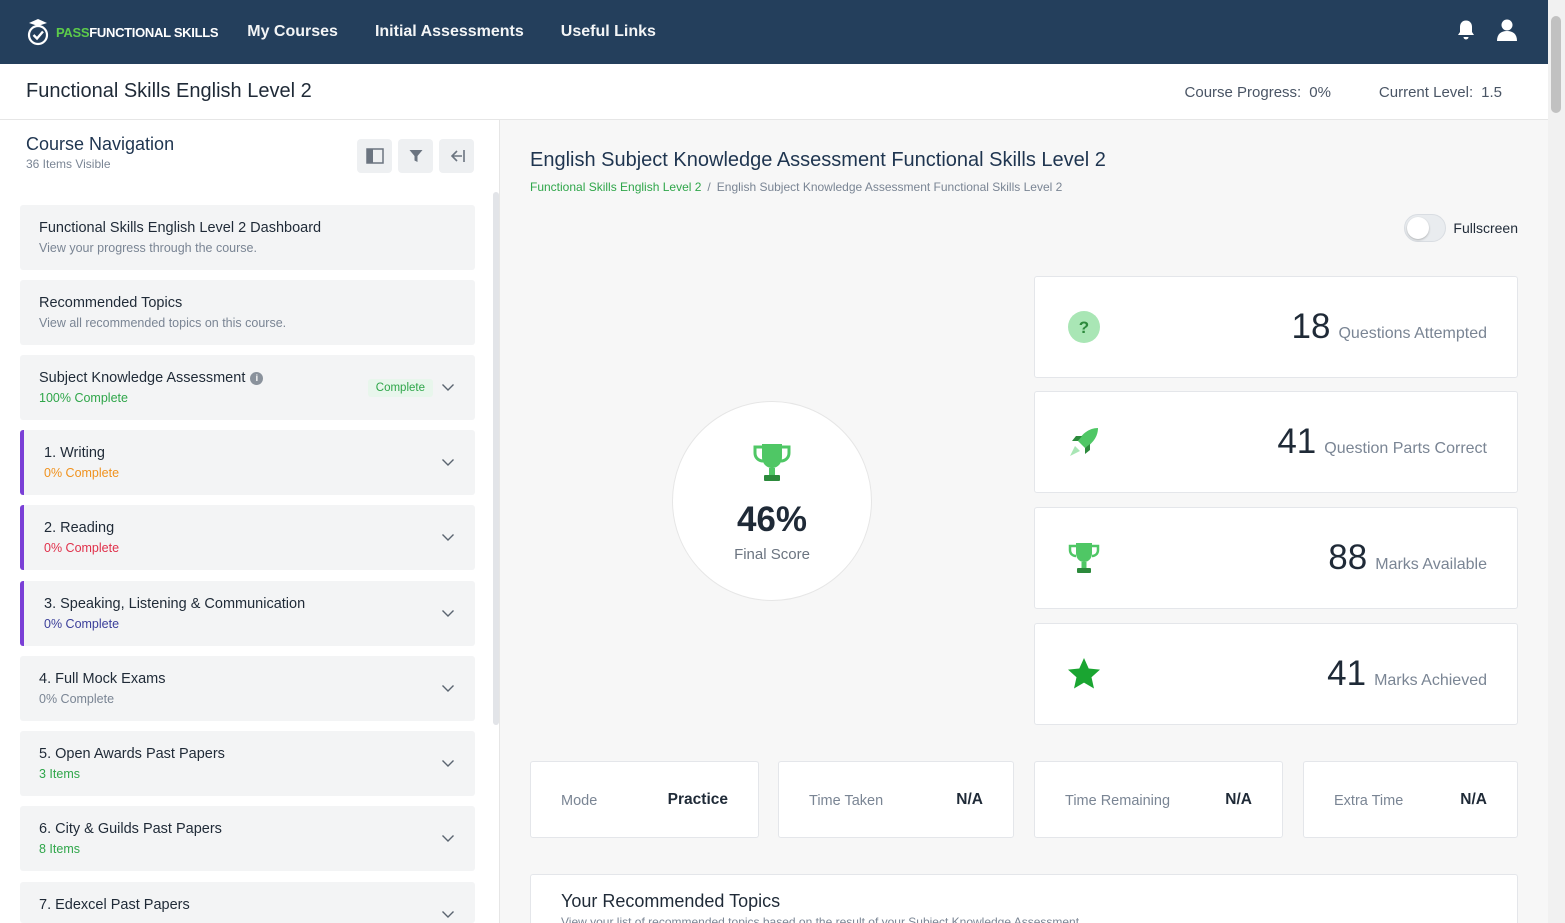  Describe the element at coordinates (247, 763) in the screenshot. I see `sidebar-item-open-awards: 5. Open Awards Past Papers 3 Items` at that location.